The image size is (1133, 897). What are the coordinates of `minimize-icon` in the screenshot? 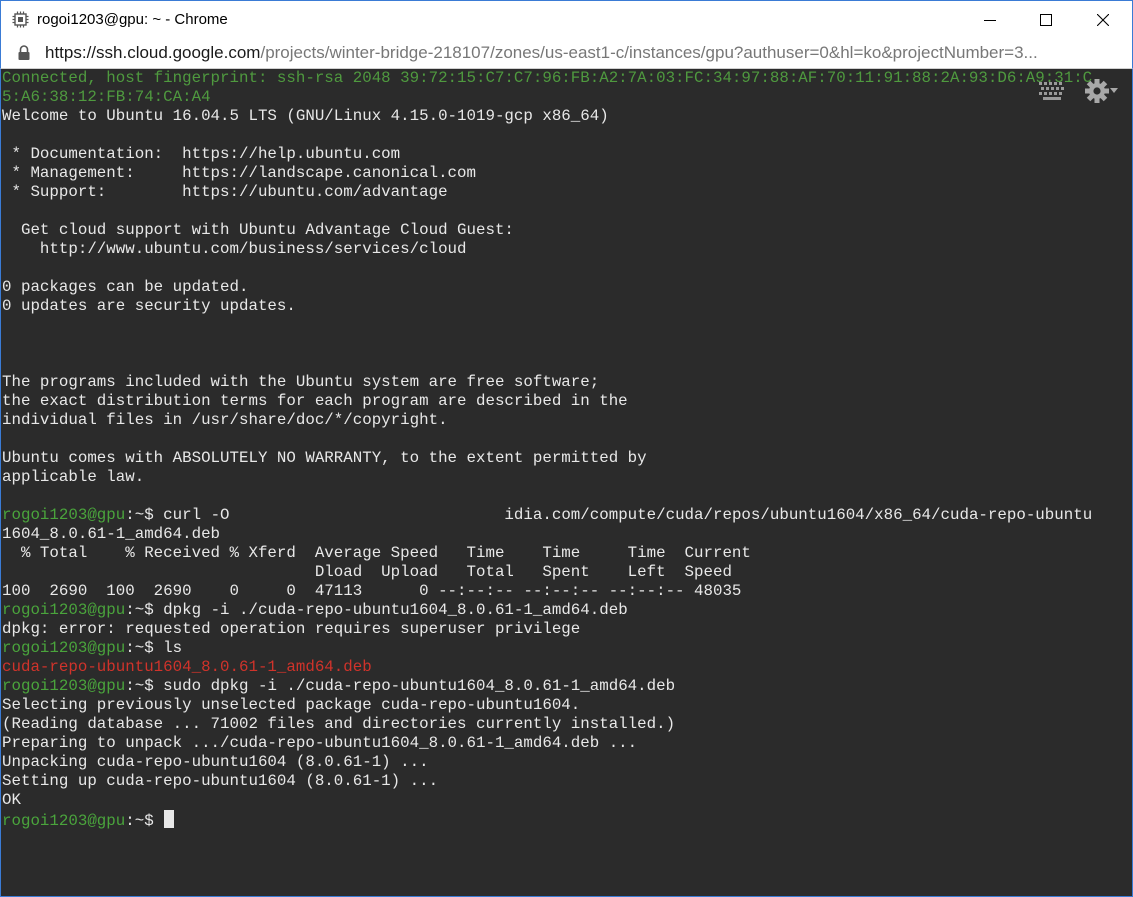 It's located at (990, 20).